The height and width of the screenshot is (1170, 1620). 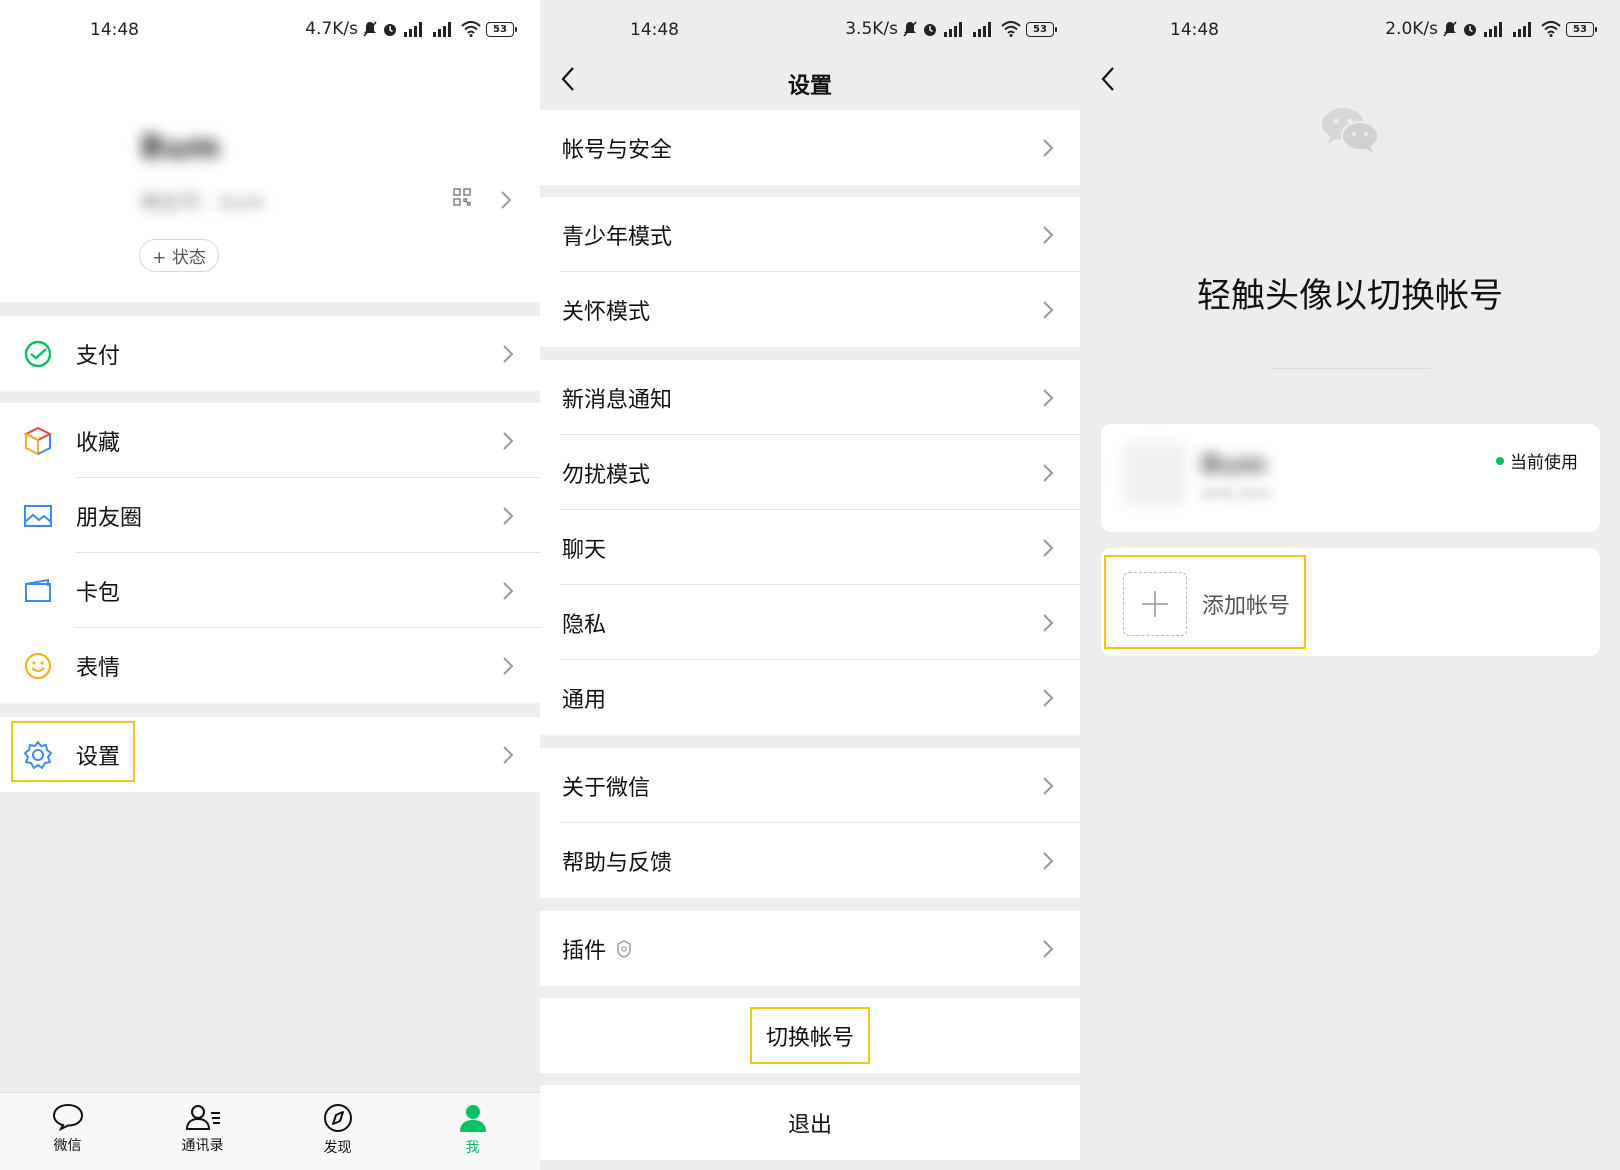 I want to click on back-arrow-icon, so click(x=1108, y=81).